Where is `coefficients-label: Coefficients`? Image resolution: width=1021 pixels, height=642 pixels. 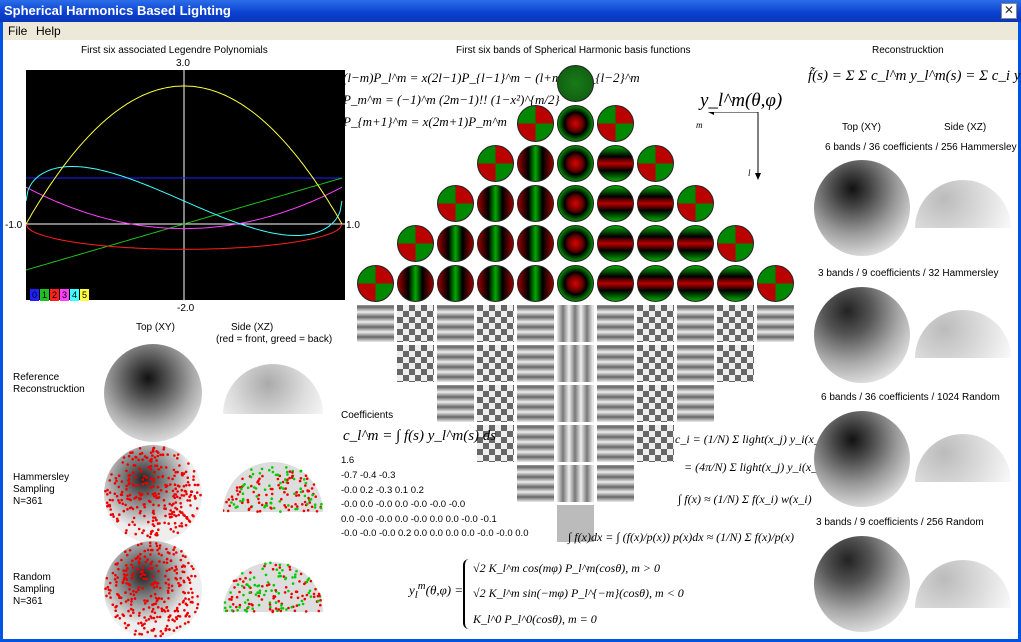 coefficients-label: Coefficients is located at coordinates (367, 415).